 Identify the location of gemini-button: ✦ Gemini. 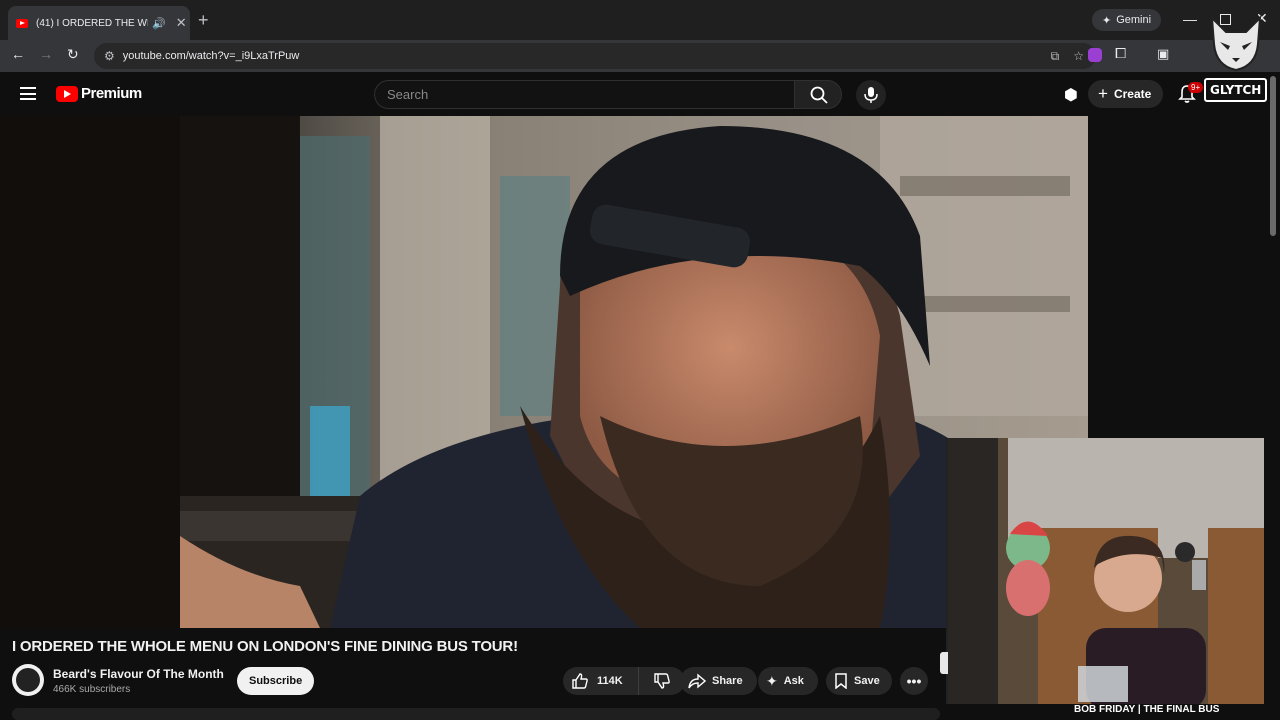
(1127, 20).